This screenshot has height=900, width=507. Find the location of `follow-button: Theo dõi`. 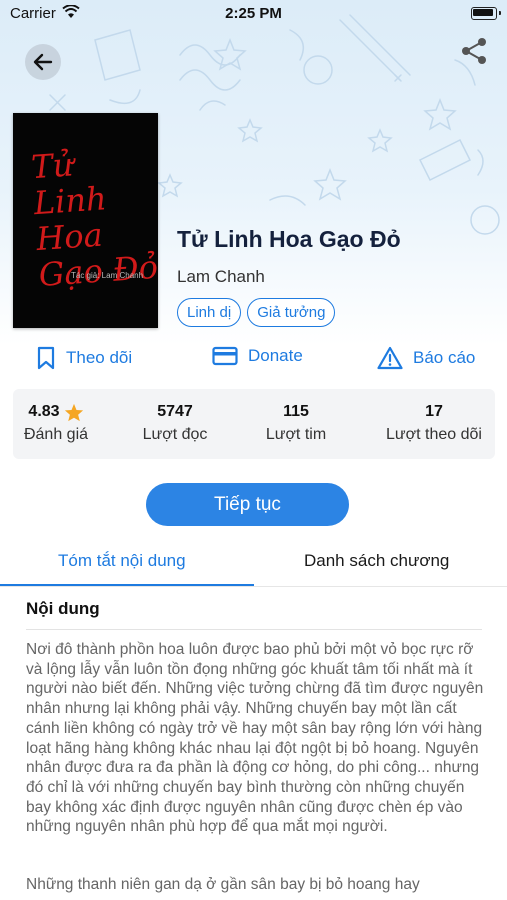

follow-button: Theo dõi is located at coordinates (84, 358).